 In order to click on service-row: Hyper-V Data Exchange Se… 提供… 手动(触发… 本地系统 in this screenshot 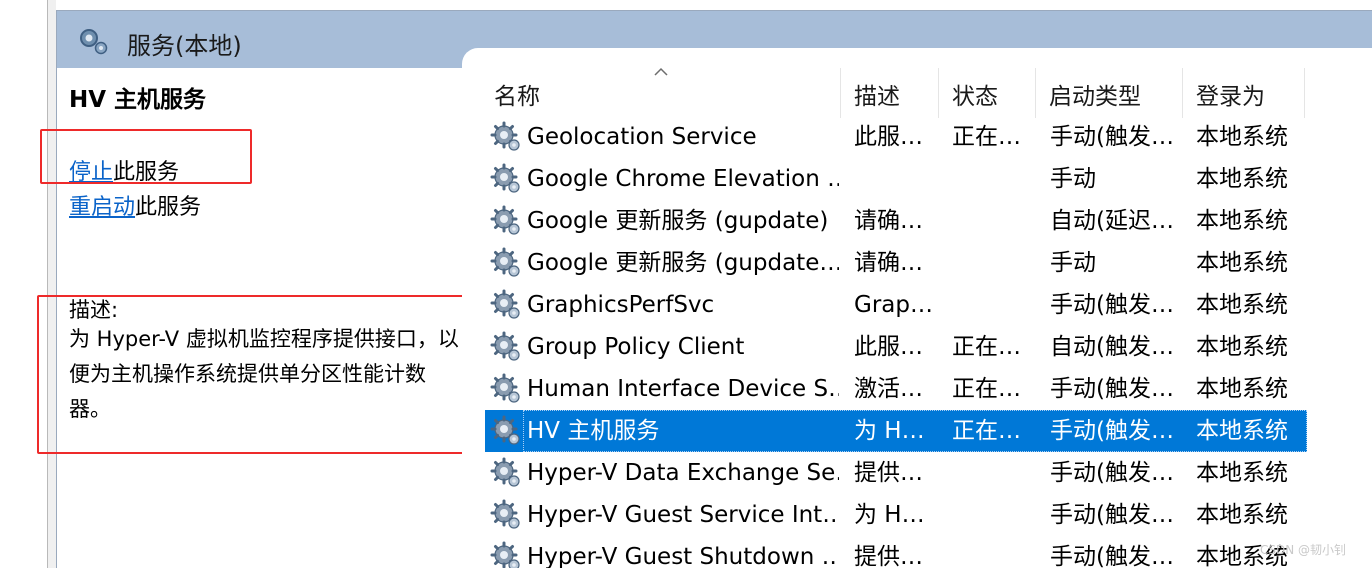, I will do `click(896, 473)`.